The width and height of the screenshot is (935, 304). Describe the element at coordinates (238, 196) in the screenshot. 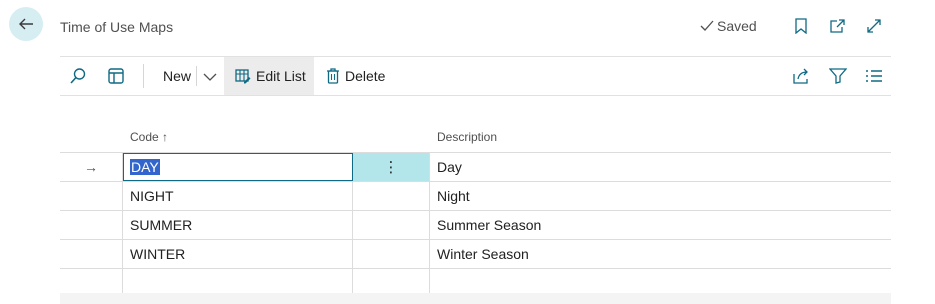

I see `code-cell: NIGHT` at that location.